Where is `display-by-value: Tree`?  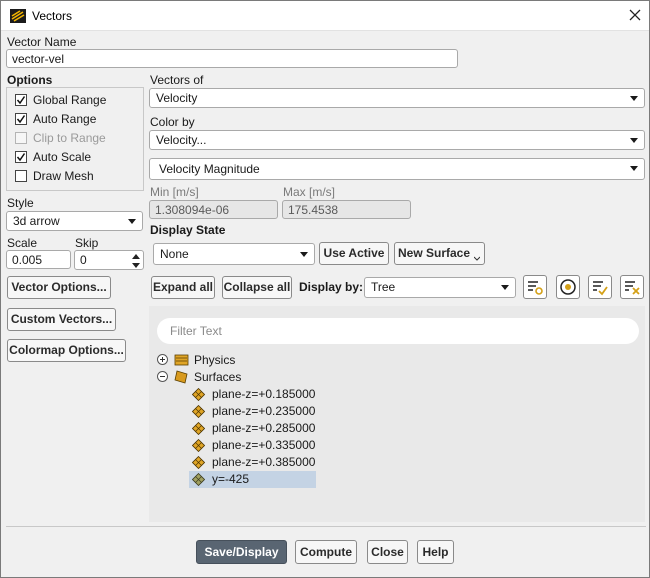
display-by-value: Tree is located at coordinates (383, 287).